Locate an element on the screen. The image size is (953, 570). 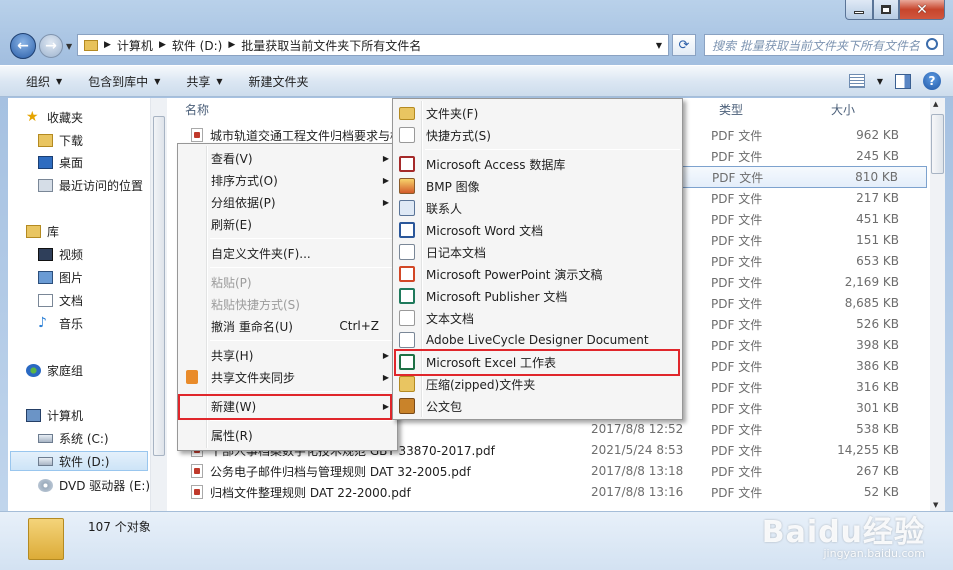
new-shortcut-item: 快捷方式(S) is located at coordinates (537, 135).